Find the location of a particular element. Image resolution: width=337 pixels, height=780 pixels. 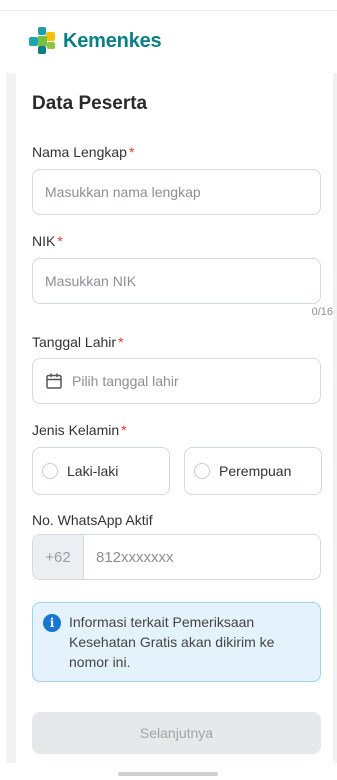

page-title: Data Peserta is located at coordinates (90, 103).